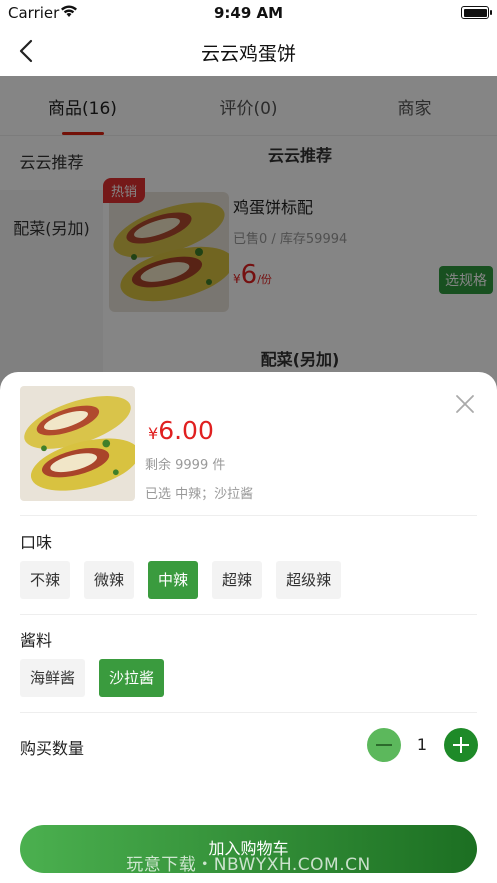 The image size is (497, 883). I want to click on flavor-option-none: 不辣, so click(45, 580).